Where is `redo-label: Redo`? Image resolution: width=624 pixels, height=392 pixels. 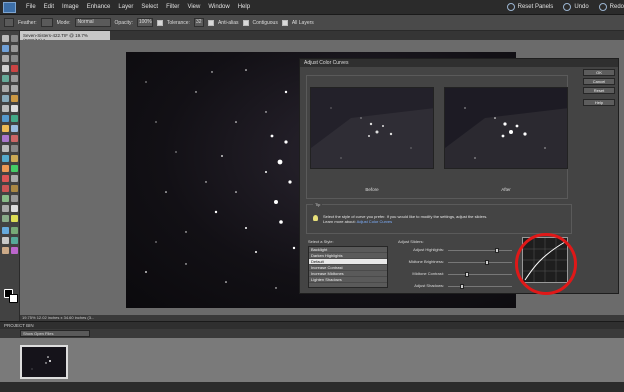
redo-label: Redo is located at coordinates (616, 7).